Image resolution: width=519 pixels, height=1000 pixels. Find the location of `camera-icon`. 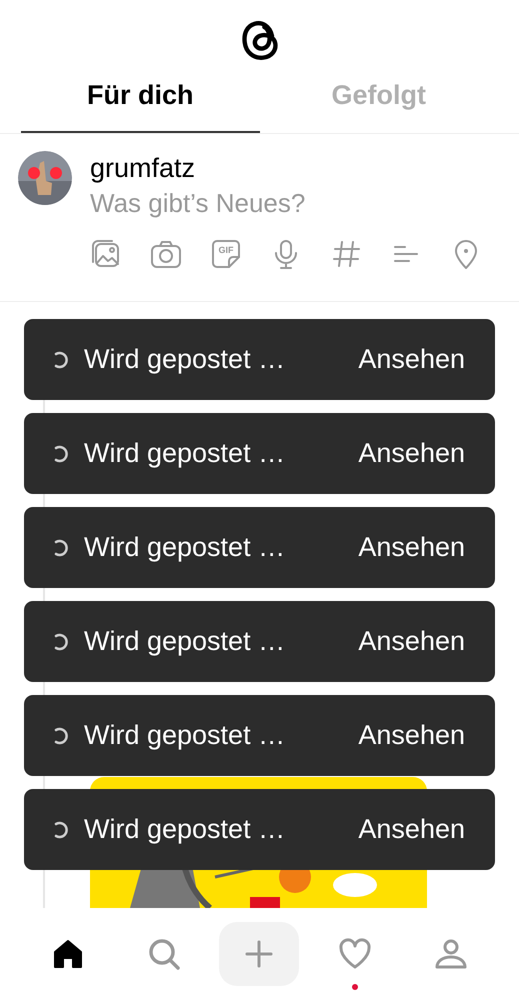

camera-icon is located at coordinates (166, 254).